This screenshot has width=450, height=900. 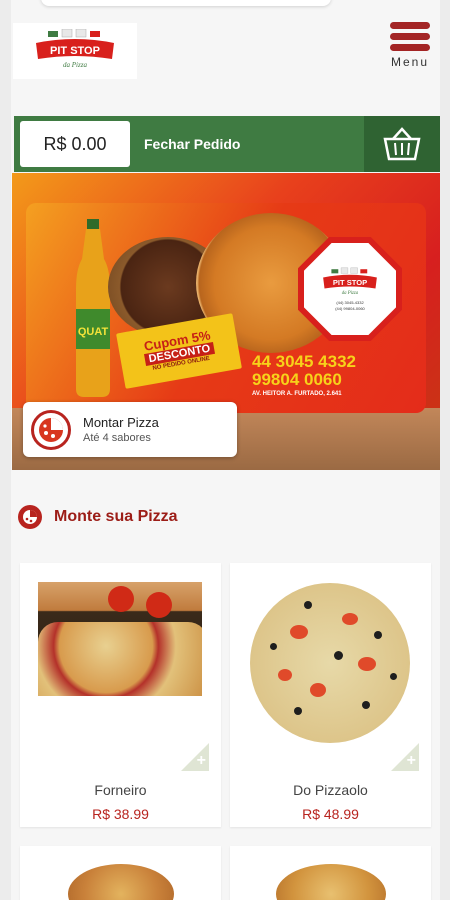 I want to click on basket-button, so click(x=402, y=144).